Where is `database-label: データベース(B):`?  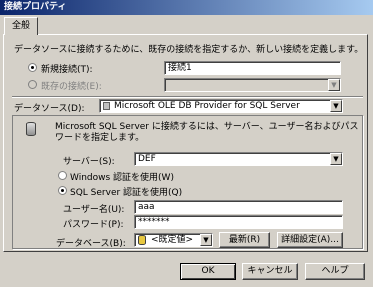 database-label: データベース(B): is located at coordinates (91, 244).